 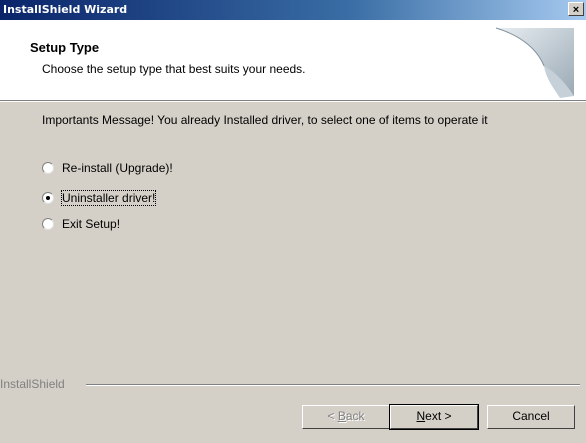 What do you see at coordinates (534, 62) in the screenshot?
I see `page-curl-icon` at bounding box center [534, 62].